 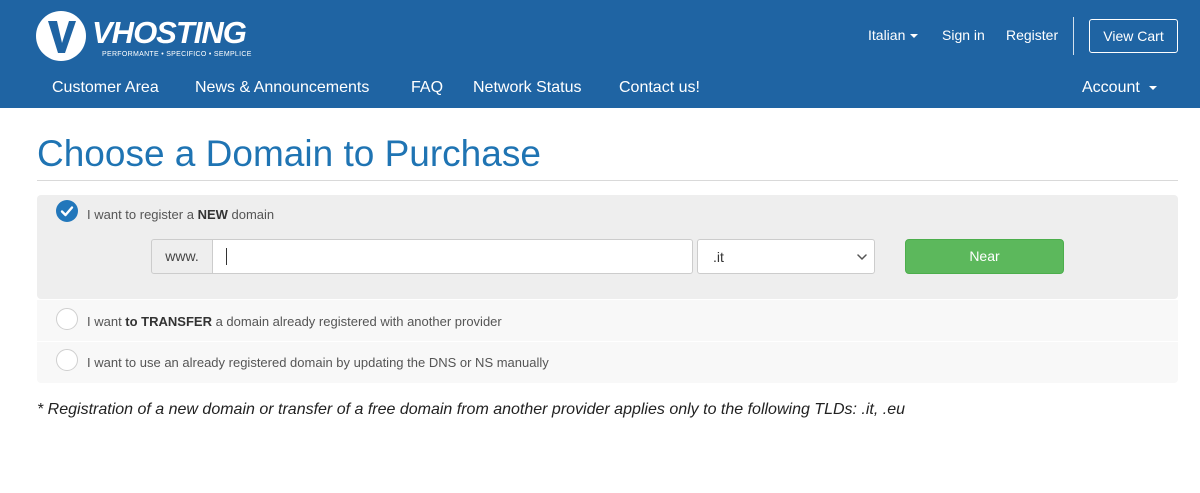 I want to click on register-link: Register, so click(x=1032, y=35).